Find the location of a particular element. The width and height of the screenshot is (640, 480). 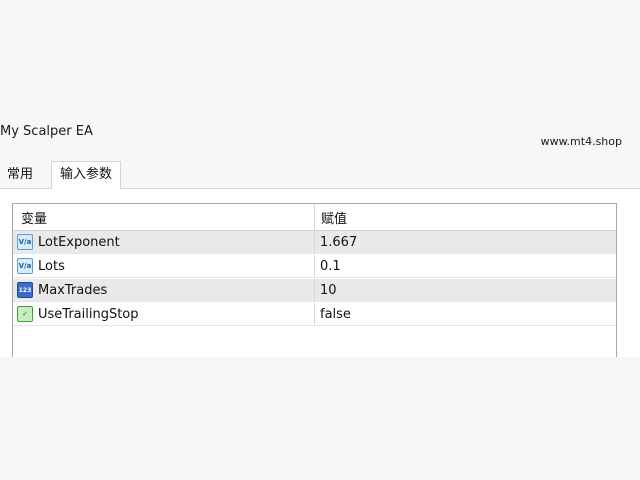

column-header-value: 赋值 is located at coordinates (465, 217).